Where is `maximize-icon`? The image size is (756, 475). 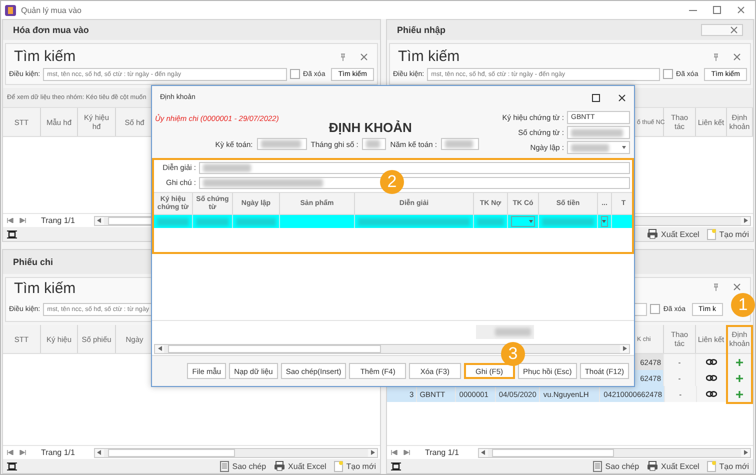 maximize-icon is located at coordinates (596, 98).